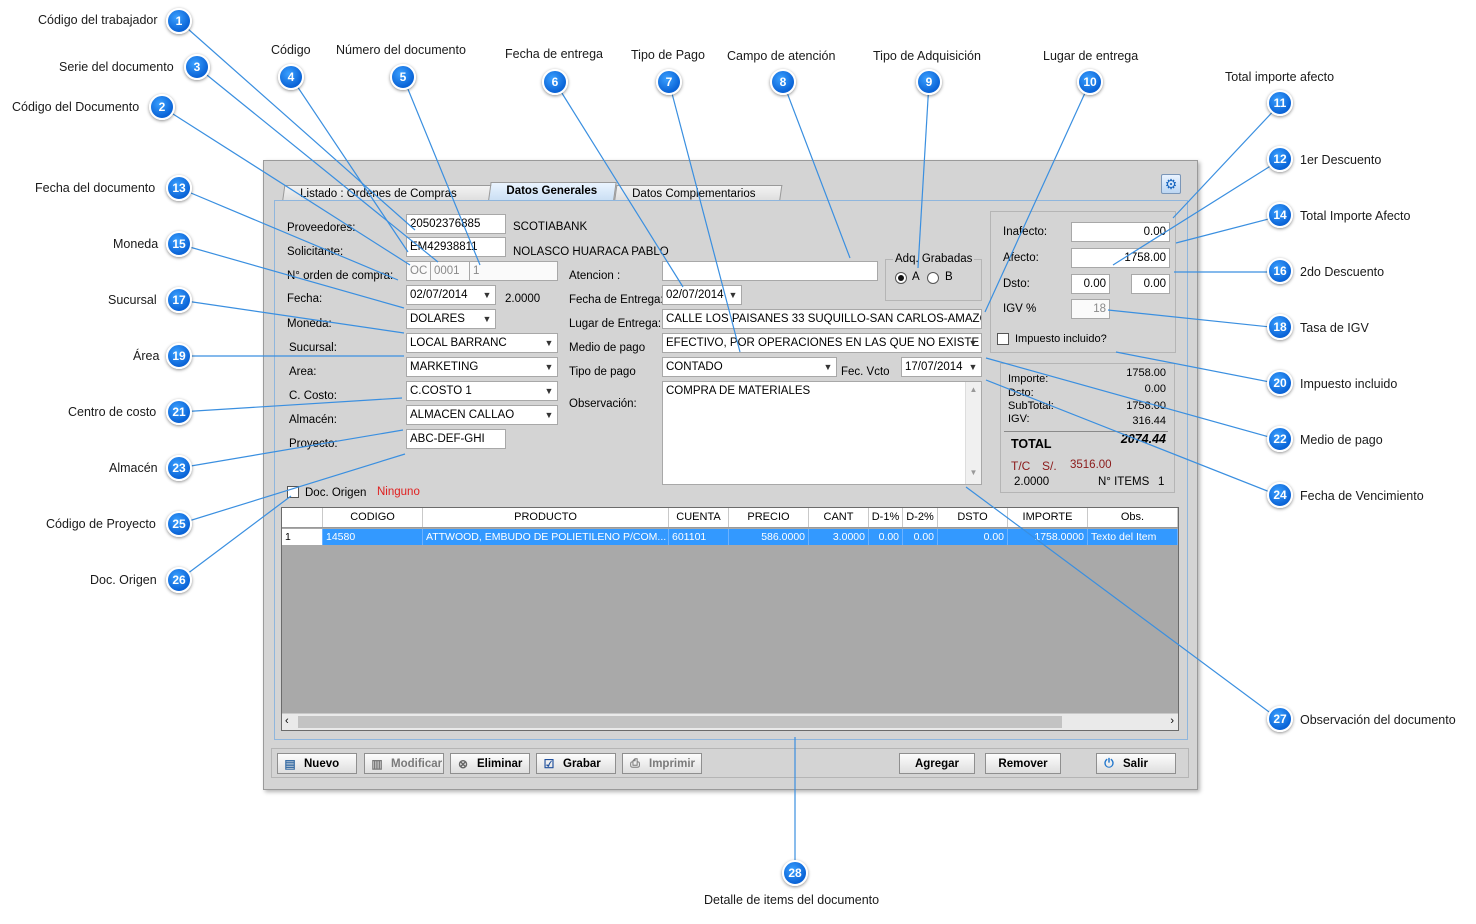 The image size is (1476, 924). Describe the element at coordinates (1120, 258) in the screenshot. I see `afecto-input: 1758.00` at that location.